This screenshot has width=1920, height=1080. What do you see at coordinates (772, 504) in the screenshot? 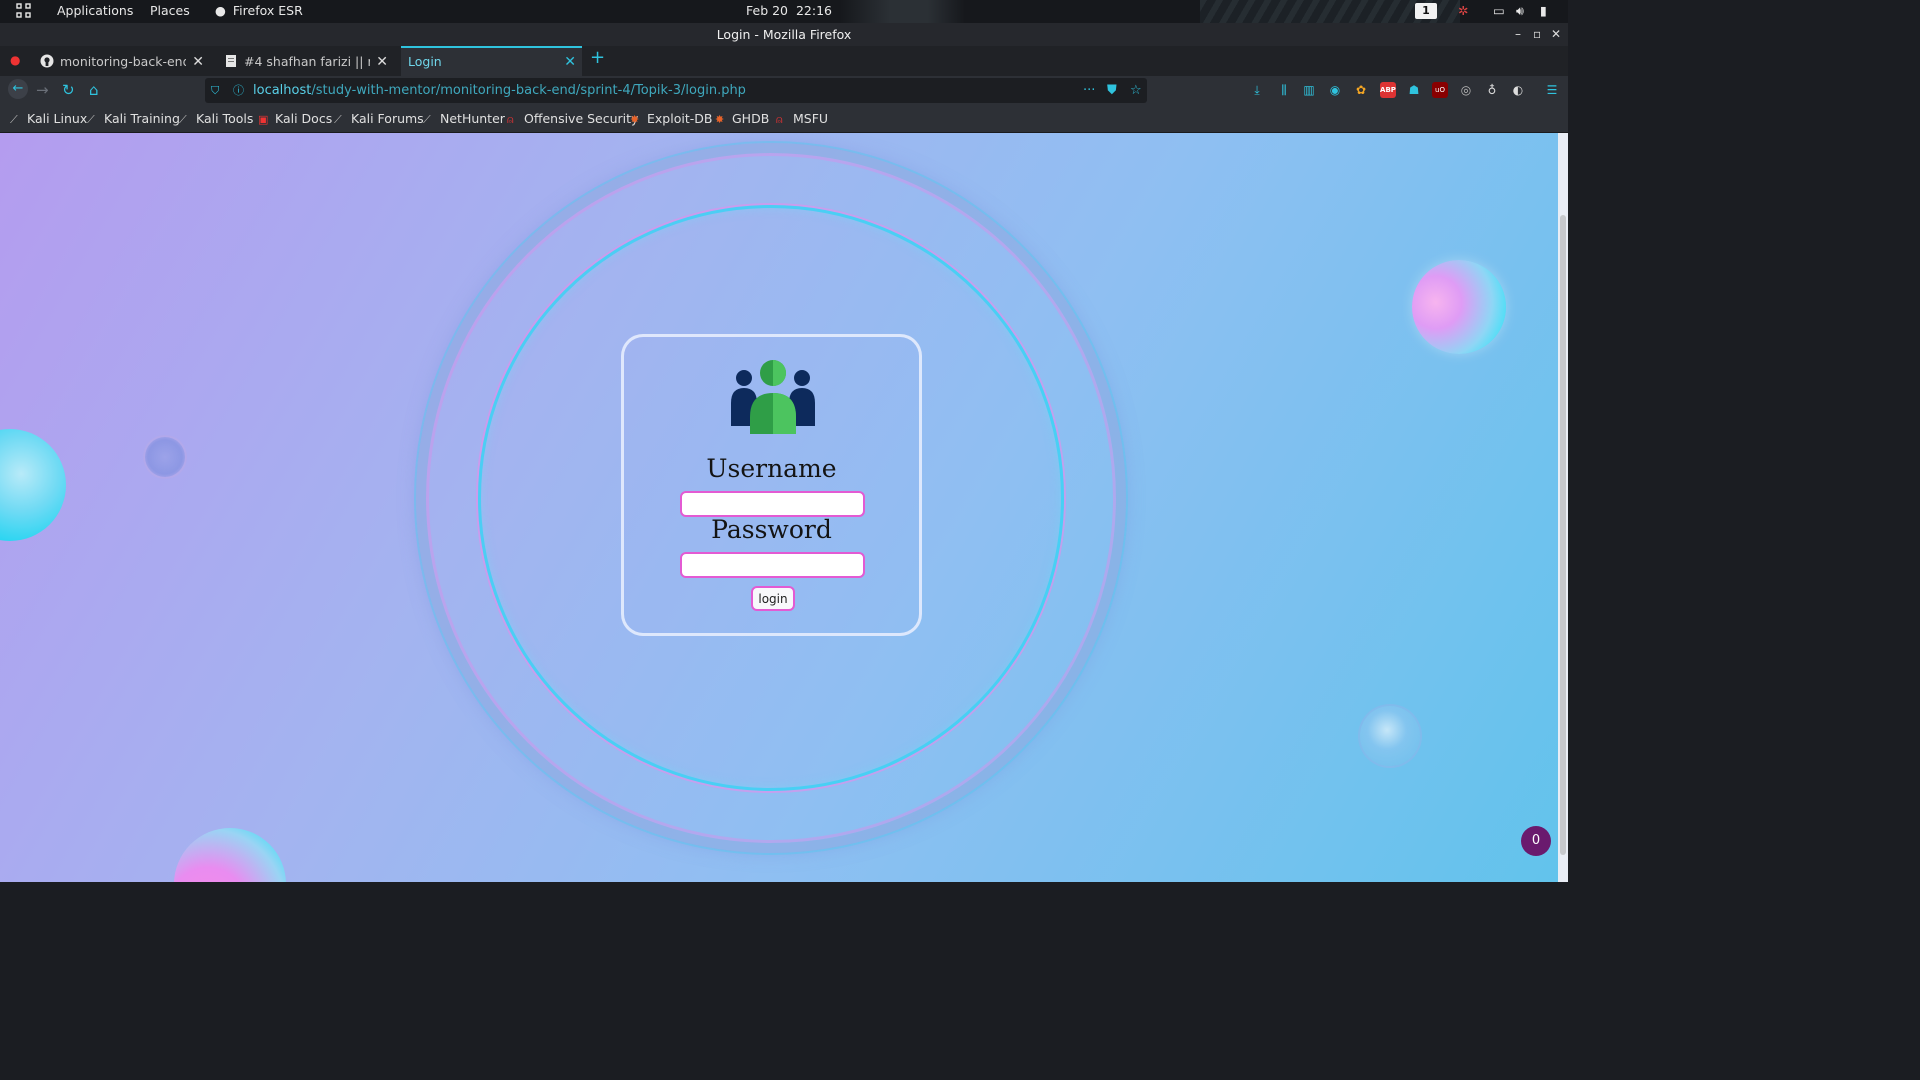
I see `username-input` at bounding box center [772, 504].